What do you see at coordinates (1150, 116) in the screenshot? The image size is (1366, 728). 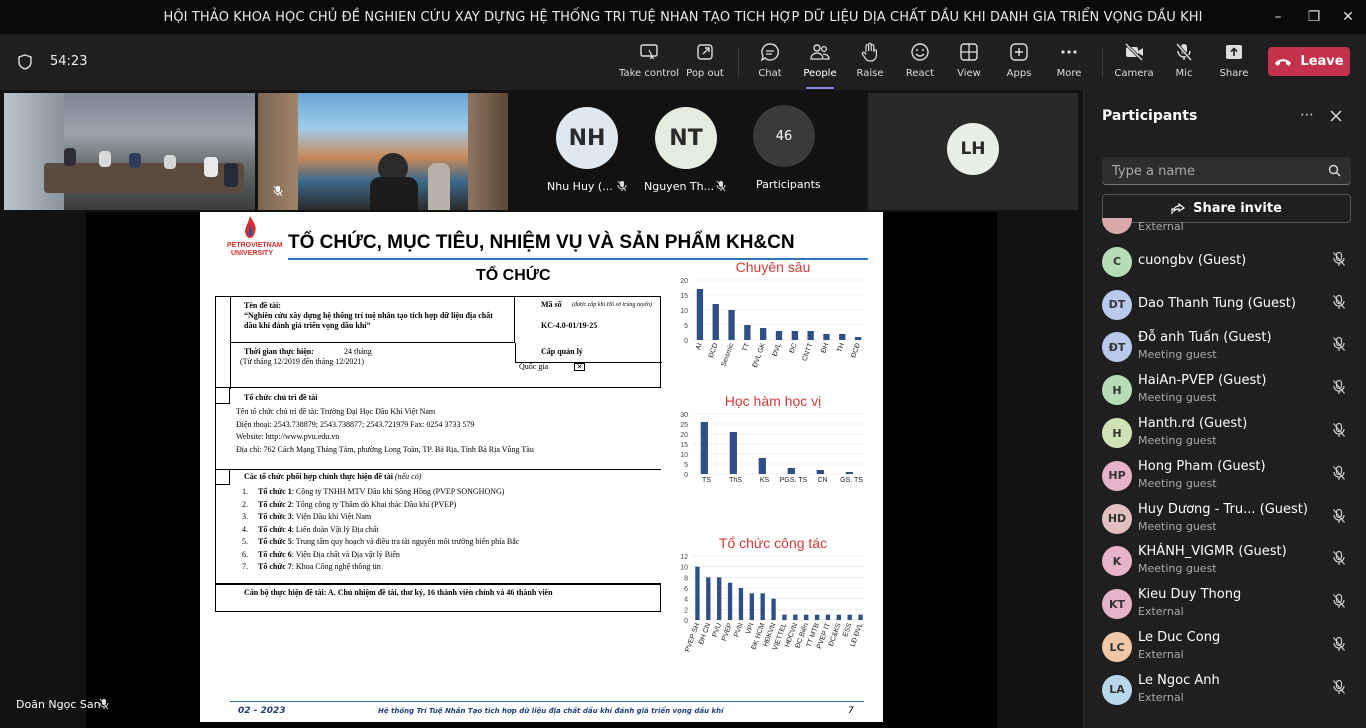 I see `panel-title: Participants` at bounding box center [1150, 116].